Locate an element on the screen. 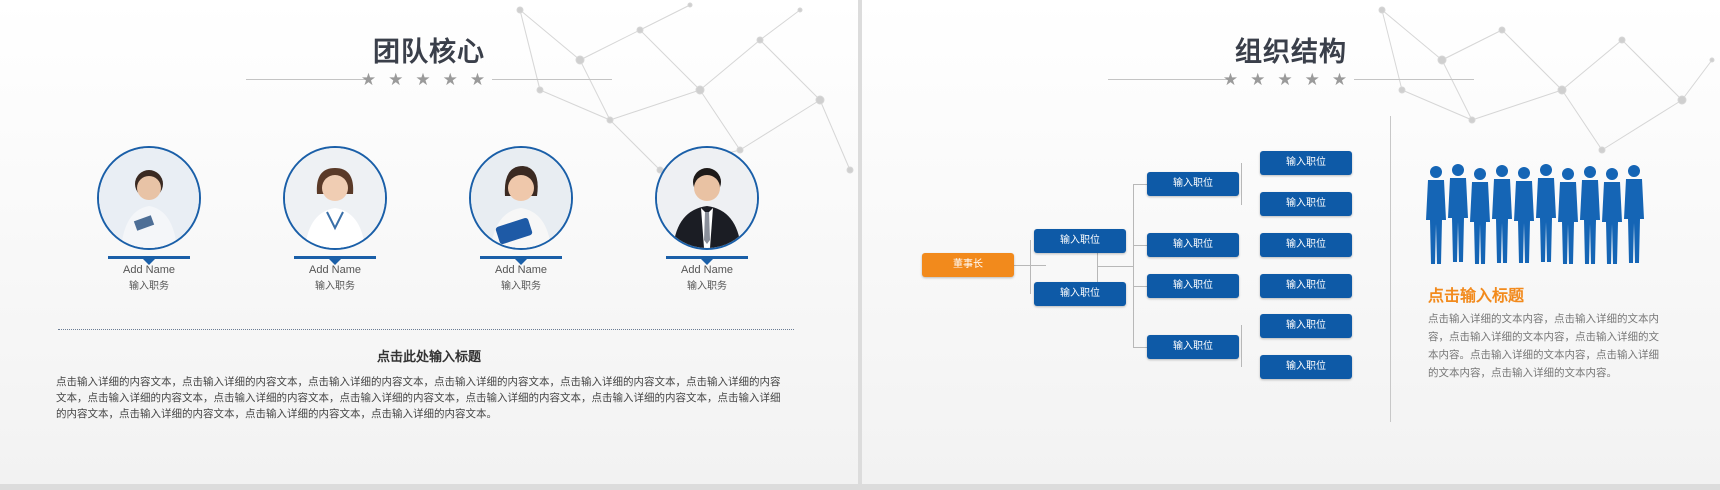 The image size is (1720, 490). vertical-divider is located at coordinates (1390, 269).